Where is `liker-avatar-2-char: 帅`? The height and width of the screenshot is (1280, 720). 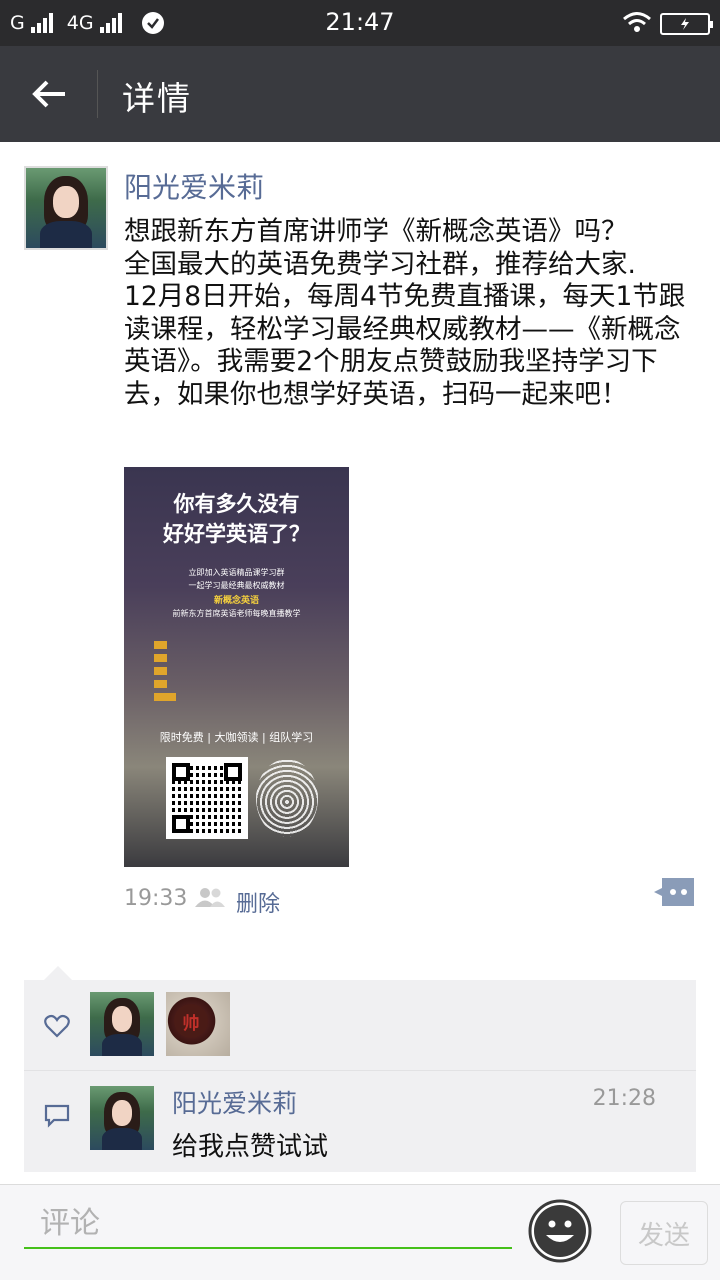 liker-avatar-2-char: 帅 is located at coordinates (191, 1021).